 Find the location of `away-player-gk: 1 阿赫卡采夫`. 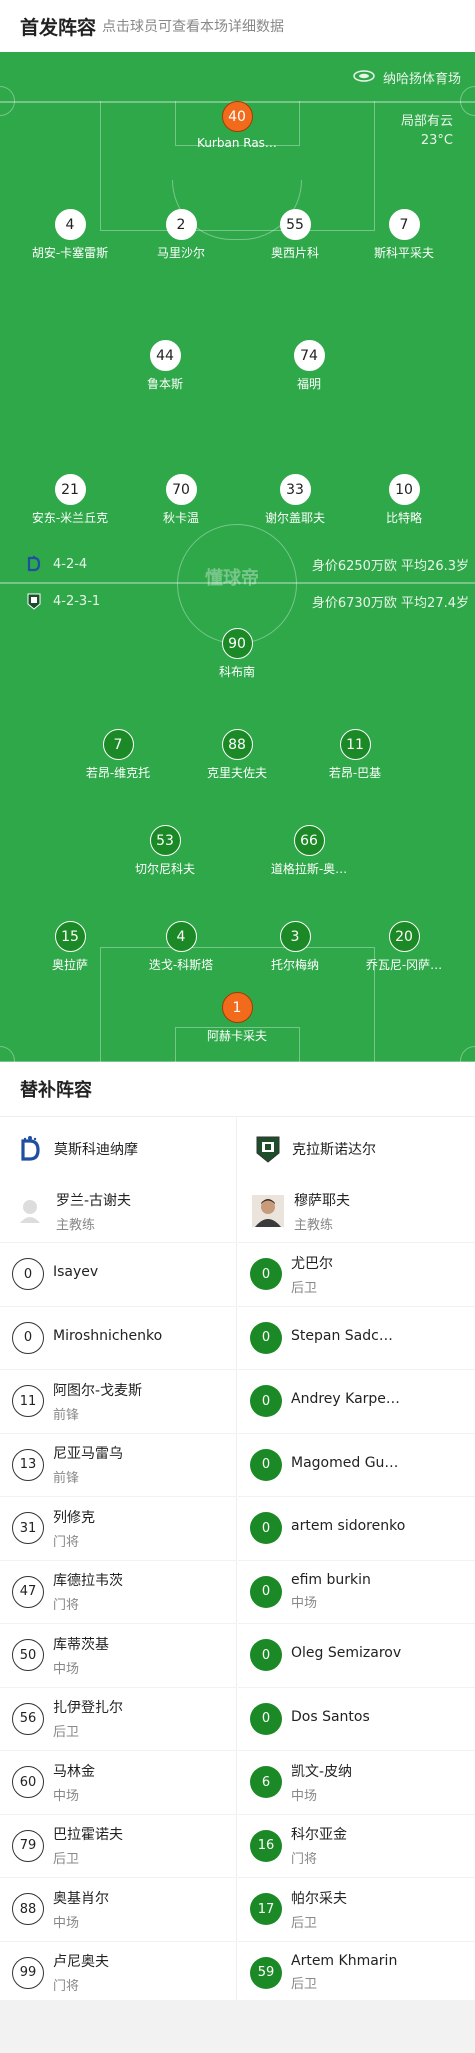

away-player-gk: 1 阿赫卡采夫 is located at coordinates (237, 1018).